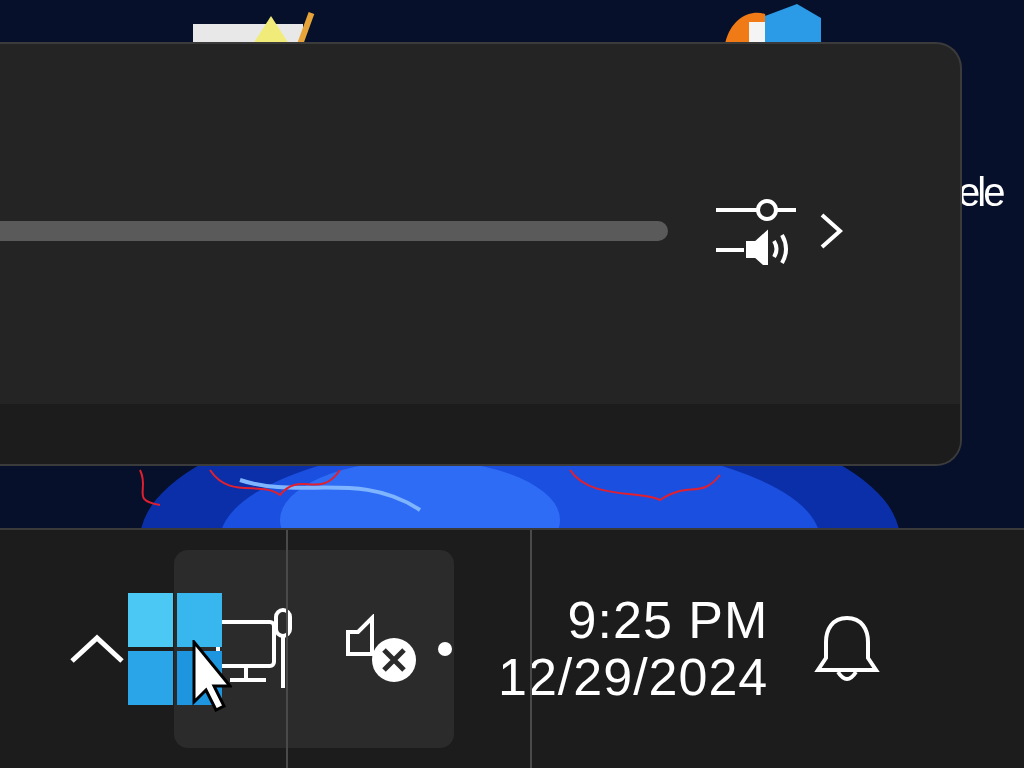 The height and width of the screenshot is (768, 1024). I want to click on desktop-icon-label: ele, so click(980, 192).